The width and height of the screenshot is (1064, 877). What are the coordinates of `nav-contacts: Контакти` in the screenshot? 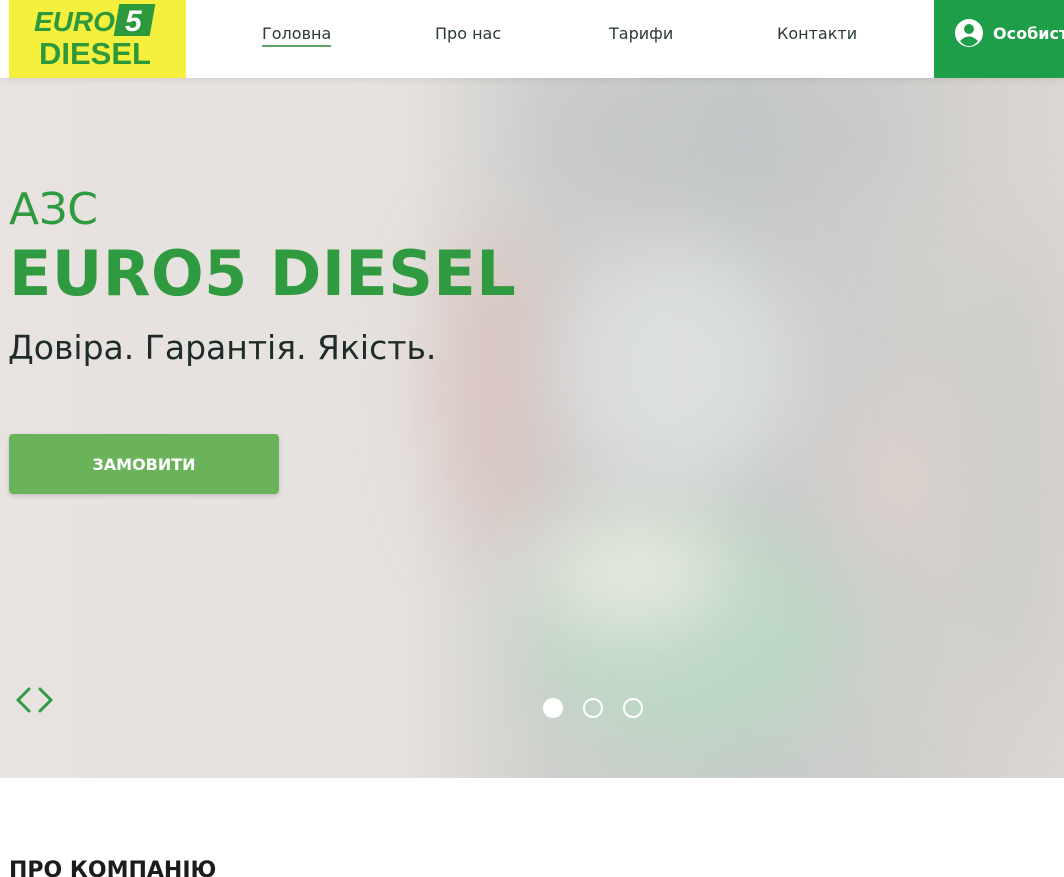 It's located at (817, 33).